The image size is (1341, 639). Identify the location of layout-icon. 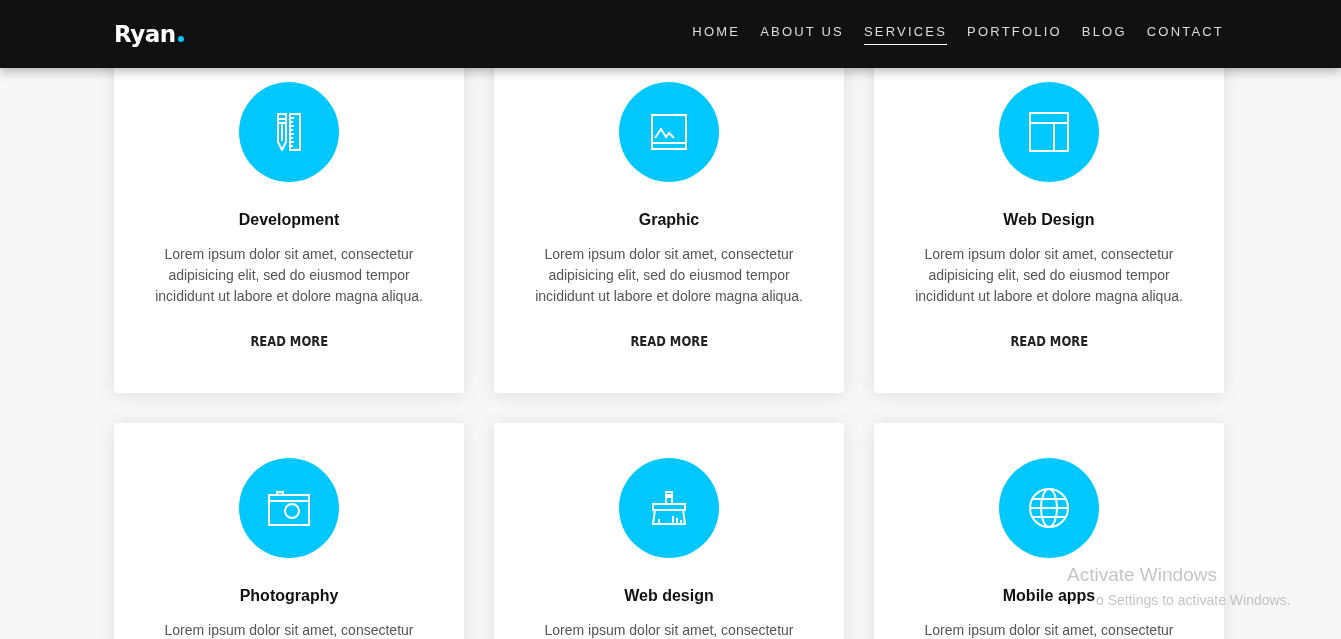
(1049, 132).